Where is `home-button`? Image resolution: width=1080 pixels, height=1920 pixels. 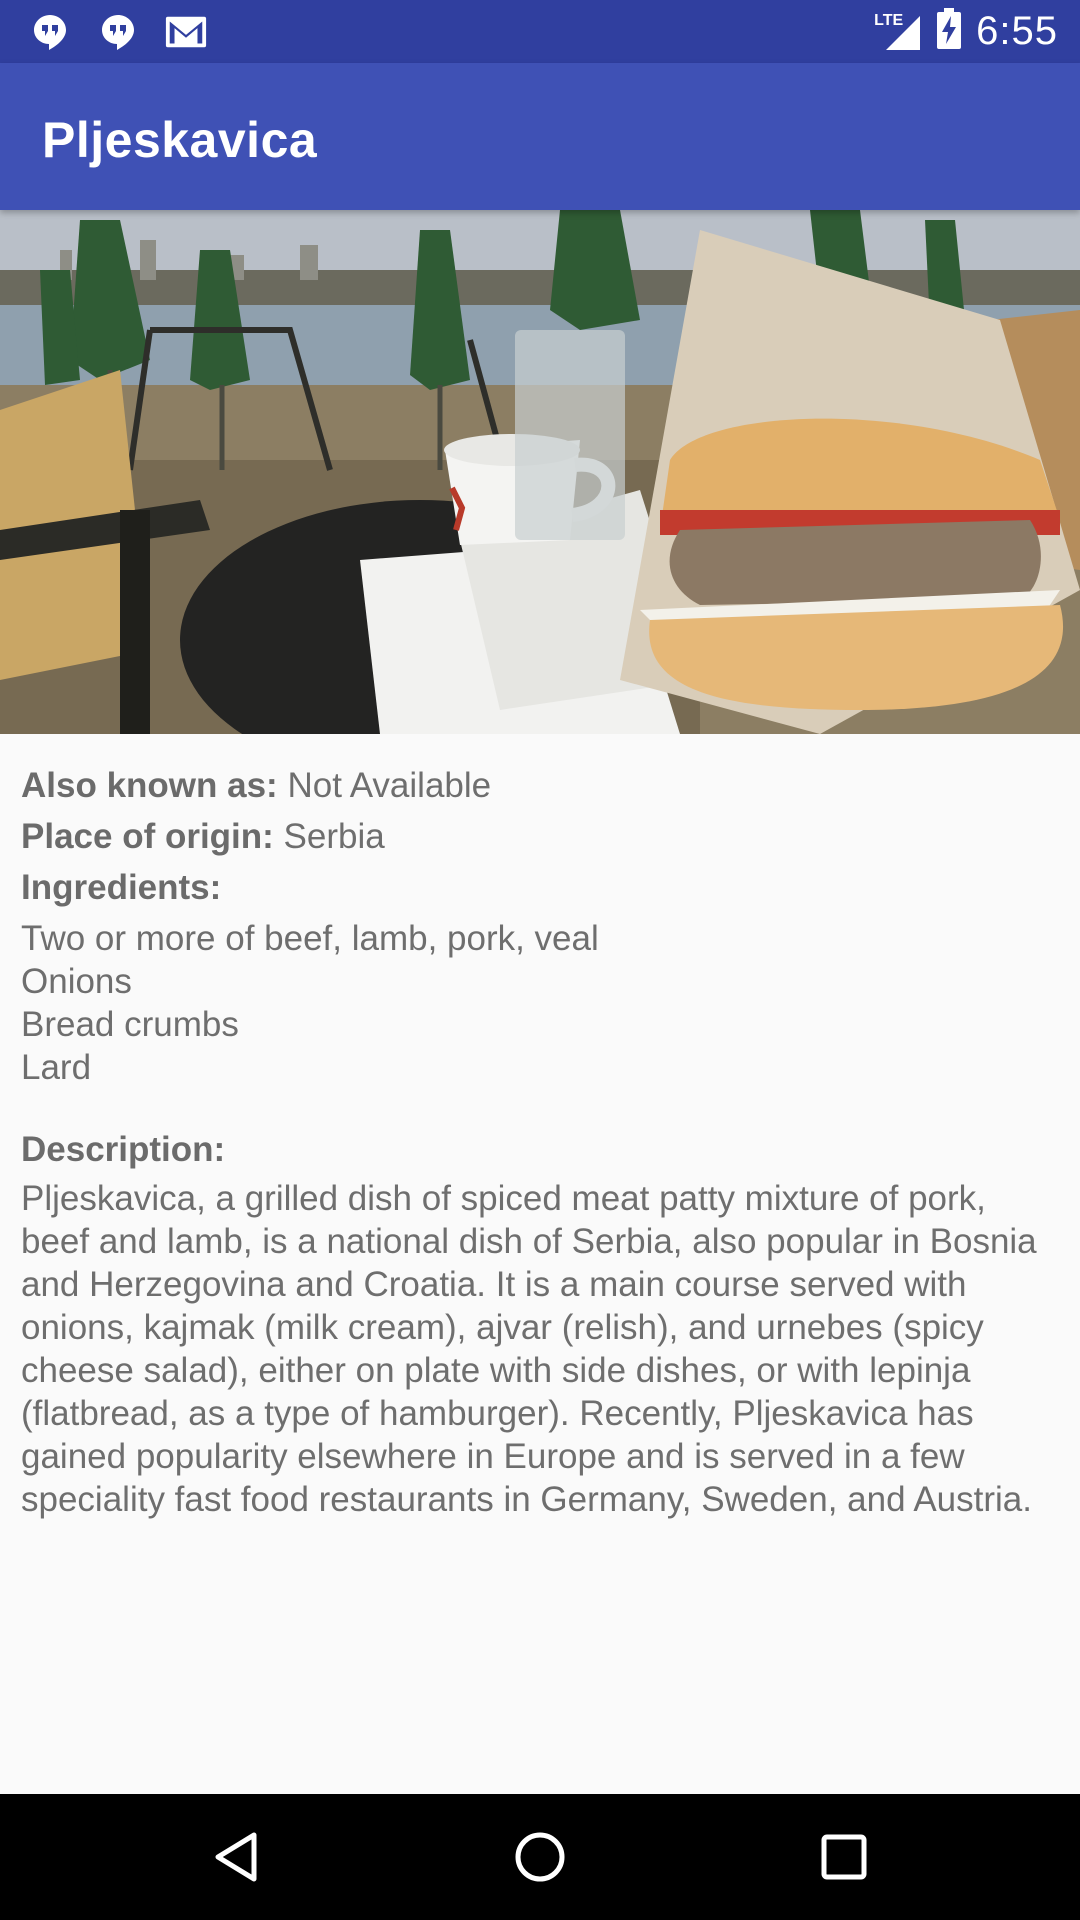
home-button is located at coordinates (540, 1857).